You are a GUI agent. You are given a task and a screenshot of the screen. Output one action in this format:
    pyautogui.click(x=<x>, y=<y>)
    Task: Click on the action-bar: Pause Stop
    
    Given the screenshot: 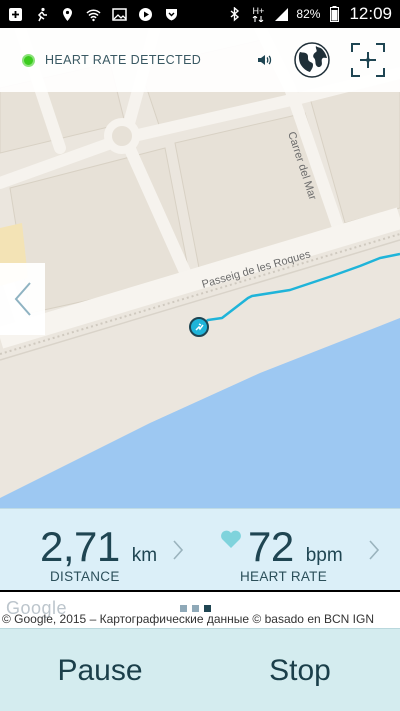 What is the action you would take?
    pyautogui.click(x=200, y=669)
    